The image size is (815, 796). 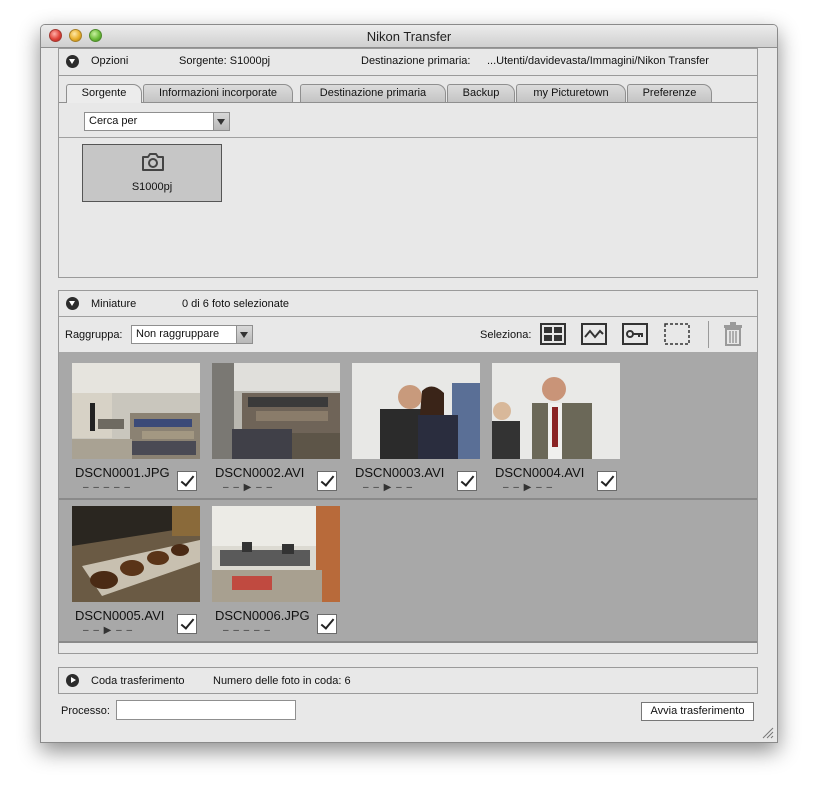 What do you see at coordinates (157, 121) in the screenshot?
I see `search-by-dropdown: Cerca per` at bounding box center [157, 121].